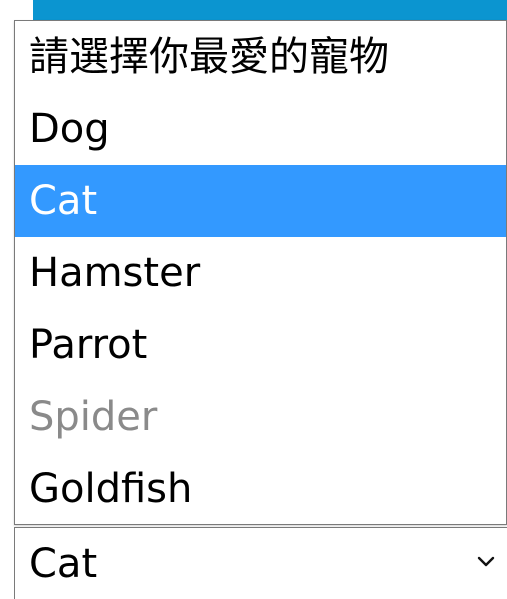  Describe the element at coordinates (270, 10) in the screenshot. I see `top-accent-strip` at that location.